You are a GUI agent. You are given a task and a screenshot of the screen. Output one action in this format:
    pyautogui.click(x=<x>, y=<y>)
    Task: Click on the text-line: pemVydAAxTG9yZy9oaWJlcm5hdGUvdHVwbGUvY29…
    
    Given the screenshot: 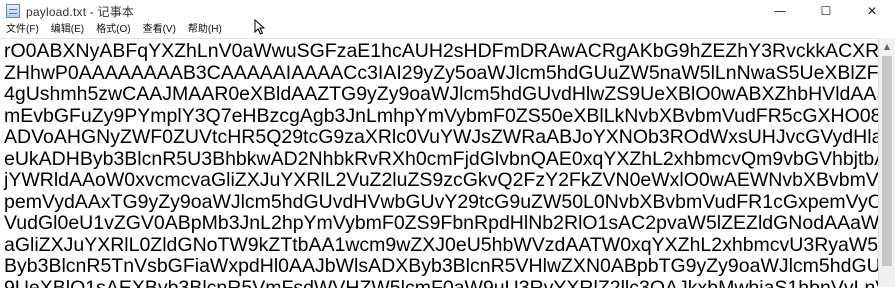 What is the action you would take?
    pyautogui.click(x=441, y=203)
    